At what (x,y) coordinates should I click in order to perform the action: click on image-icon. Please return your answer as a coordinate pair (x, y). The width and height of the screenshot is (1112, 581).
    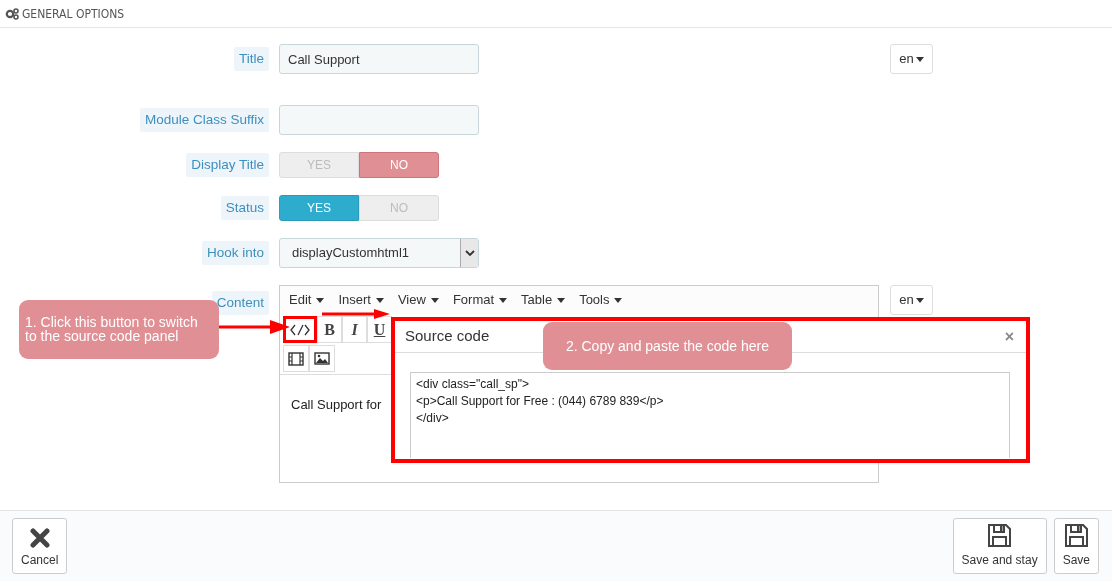
    Looking at the image, I should click on (322, 358).